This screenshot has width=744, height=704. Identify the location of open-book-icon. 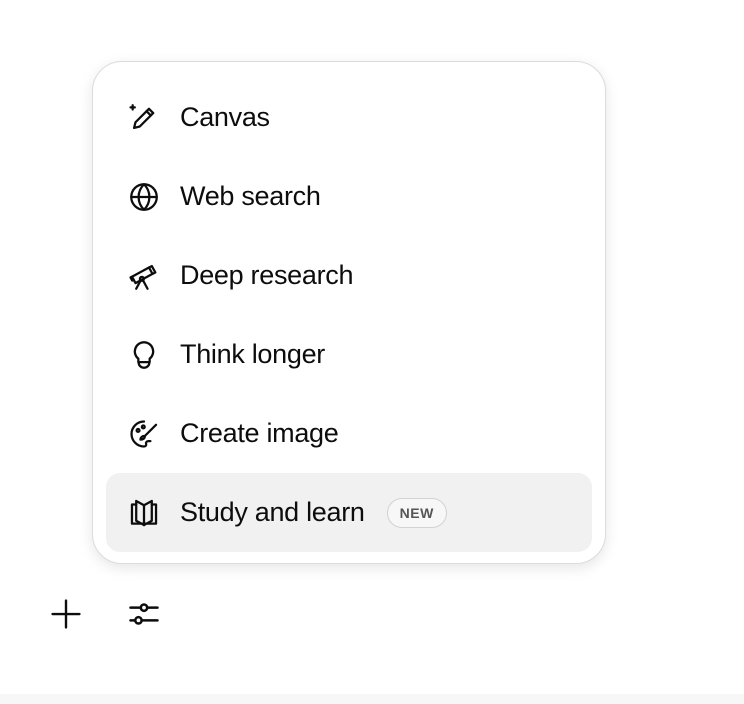
(144, 513).